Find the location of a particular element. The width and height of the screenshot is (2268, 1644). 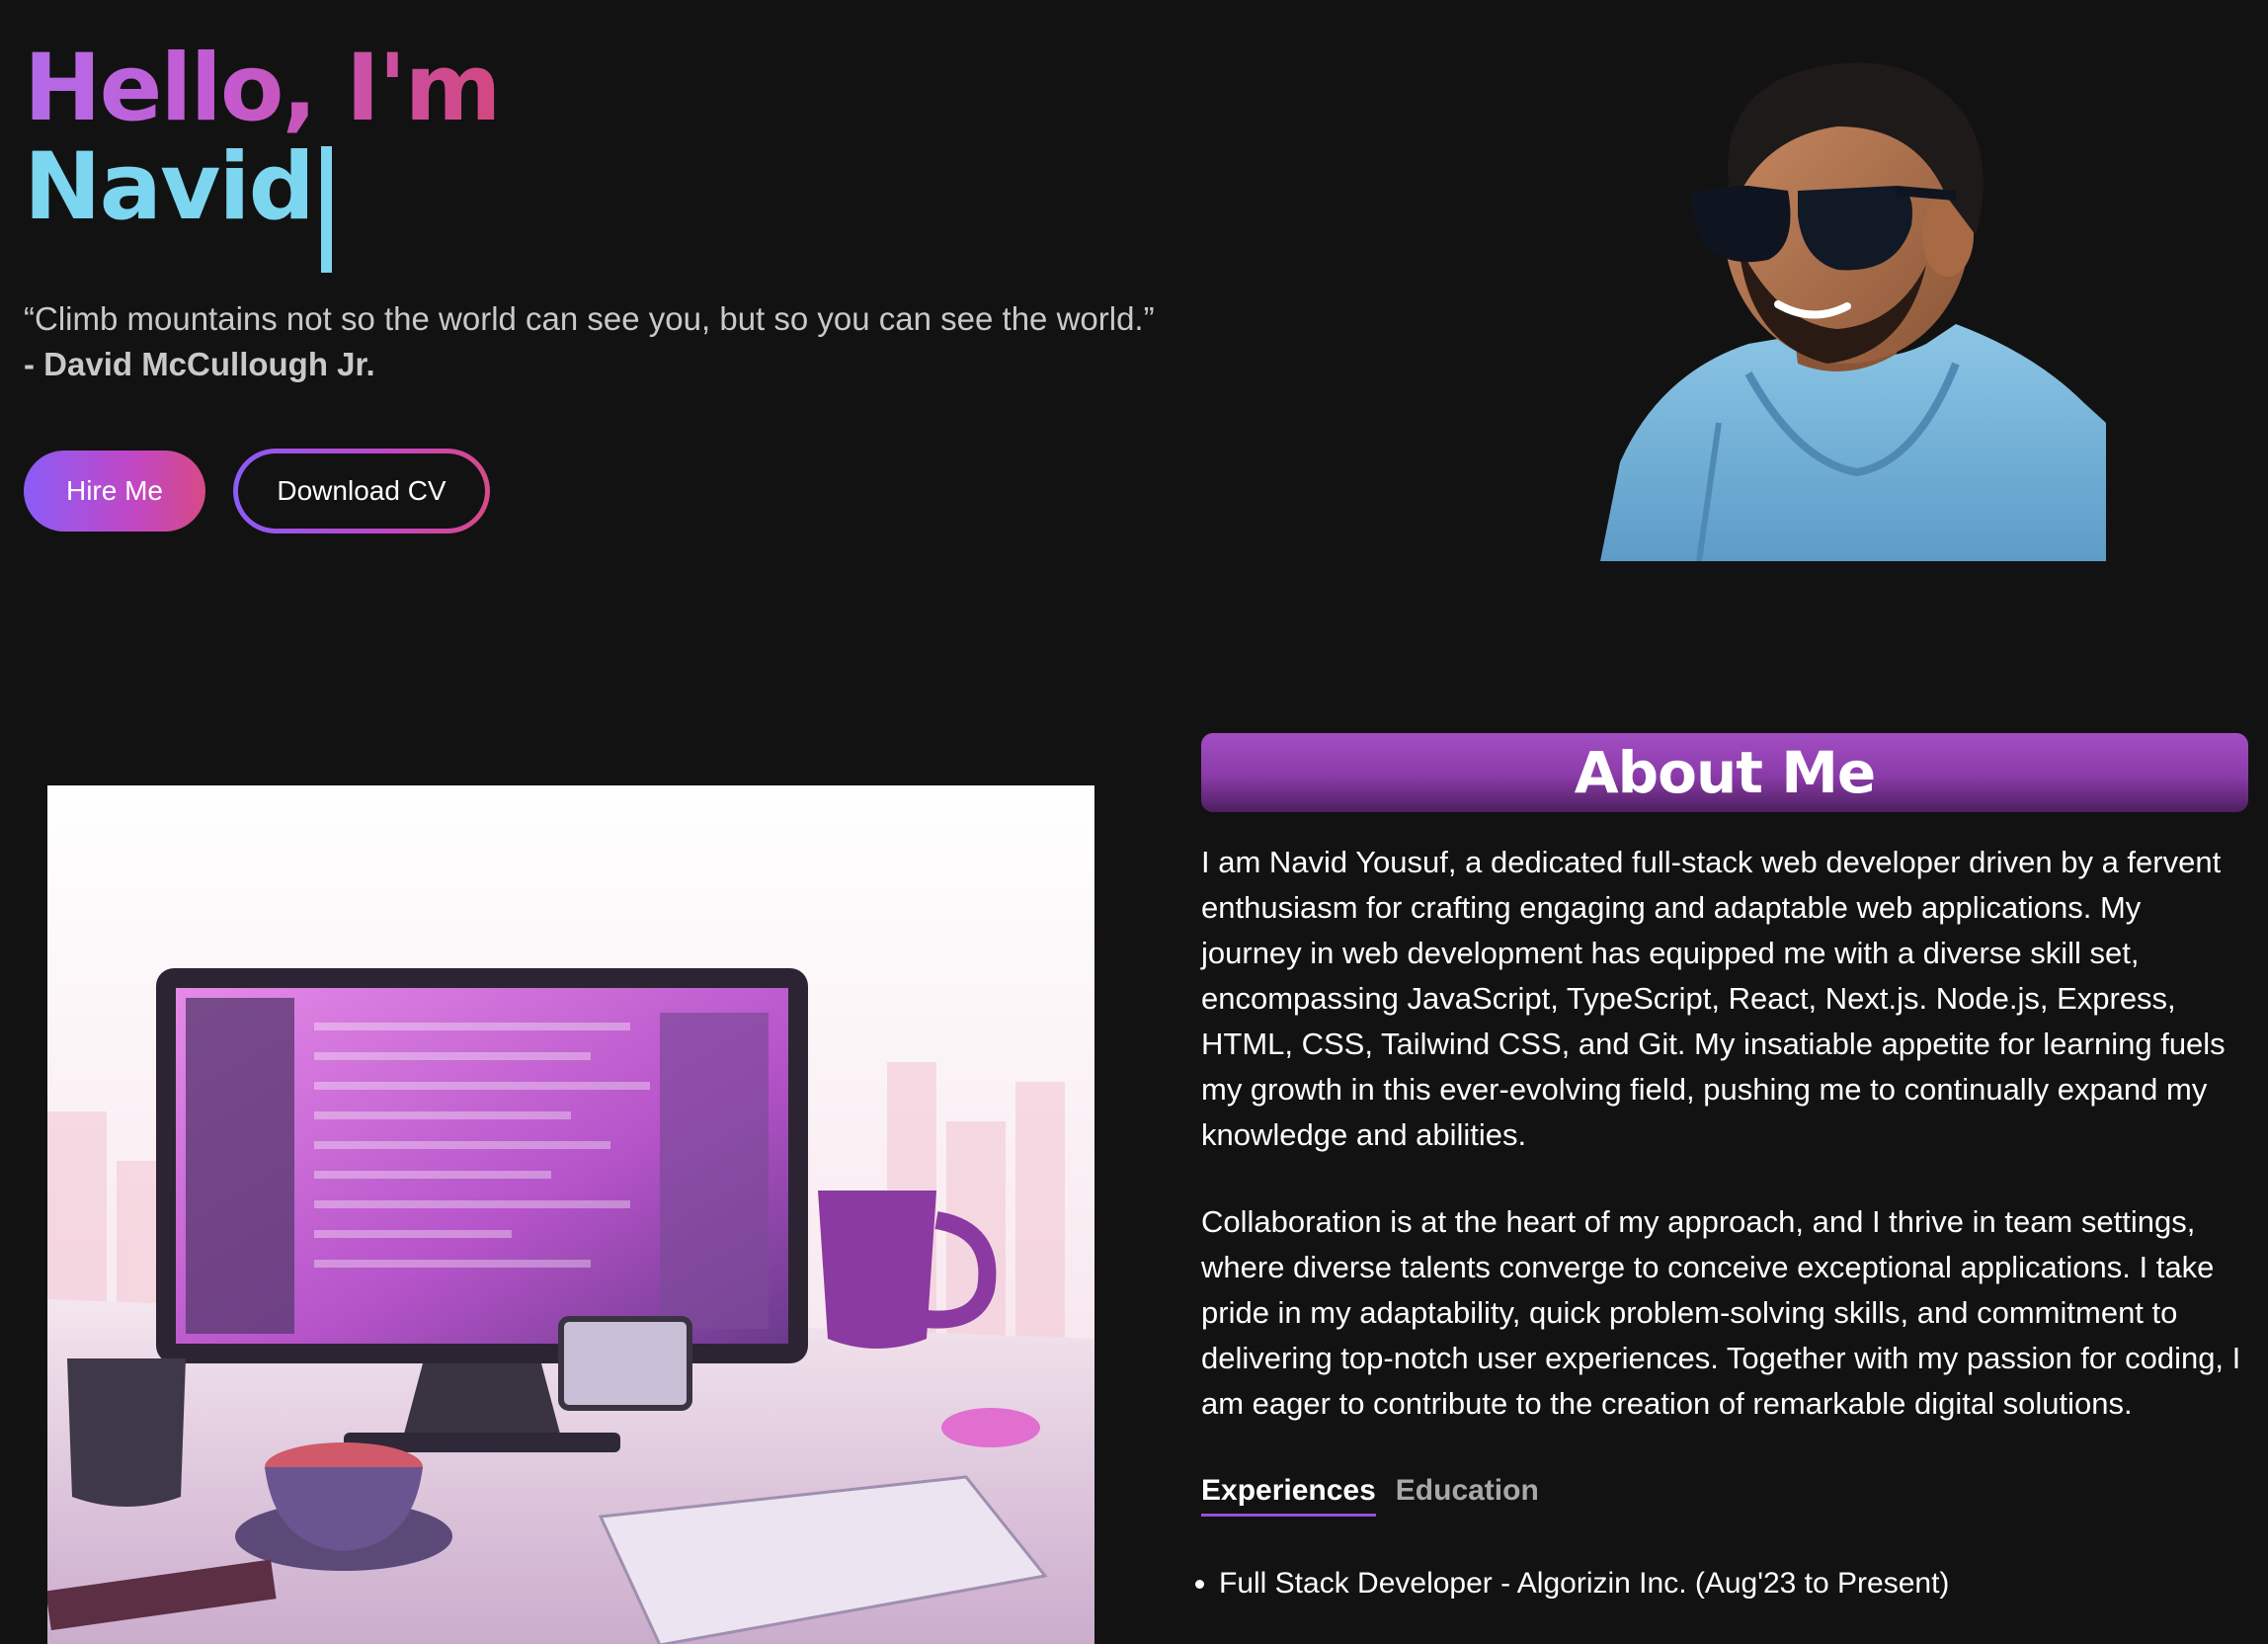

typing-cursor is located at coordinates (326, 210).